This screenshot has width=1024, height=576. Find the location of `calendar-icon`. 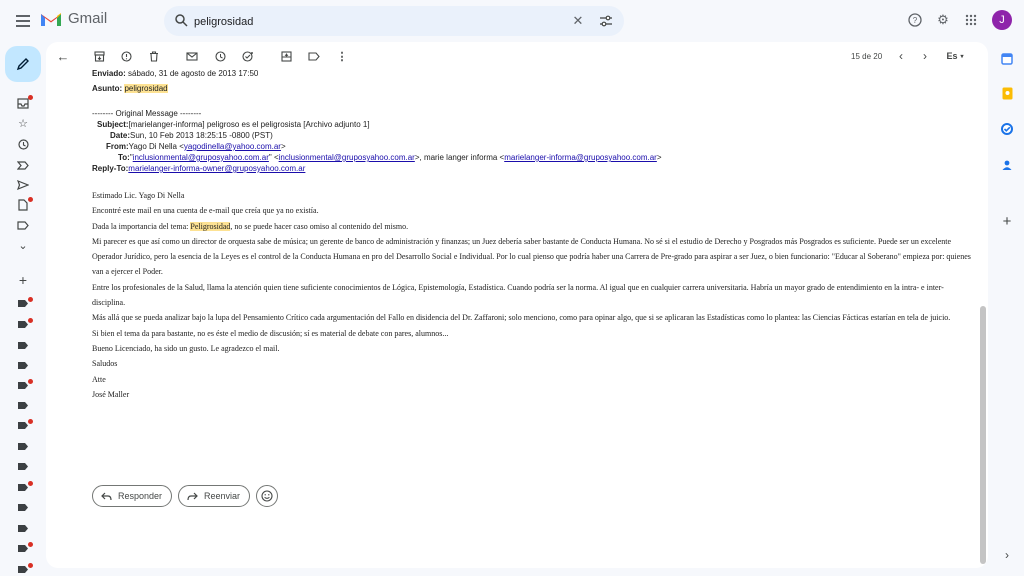

calendar-icon is located at coordinates (1007, 59).